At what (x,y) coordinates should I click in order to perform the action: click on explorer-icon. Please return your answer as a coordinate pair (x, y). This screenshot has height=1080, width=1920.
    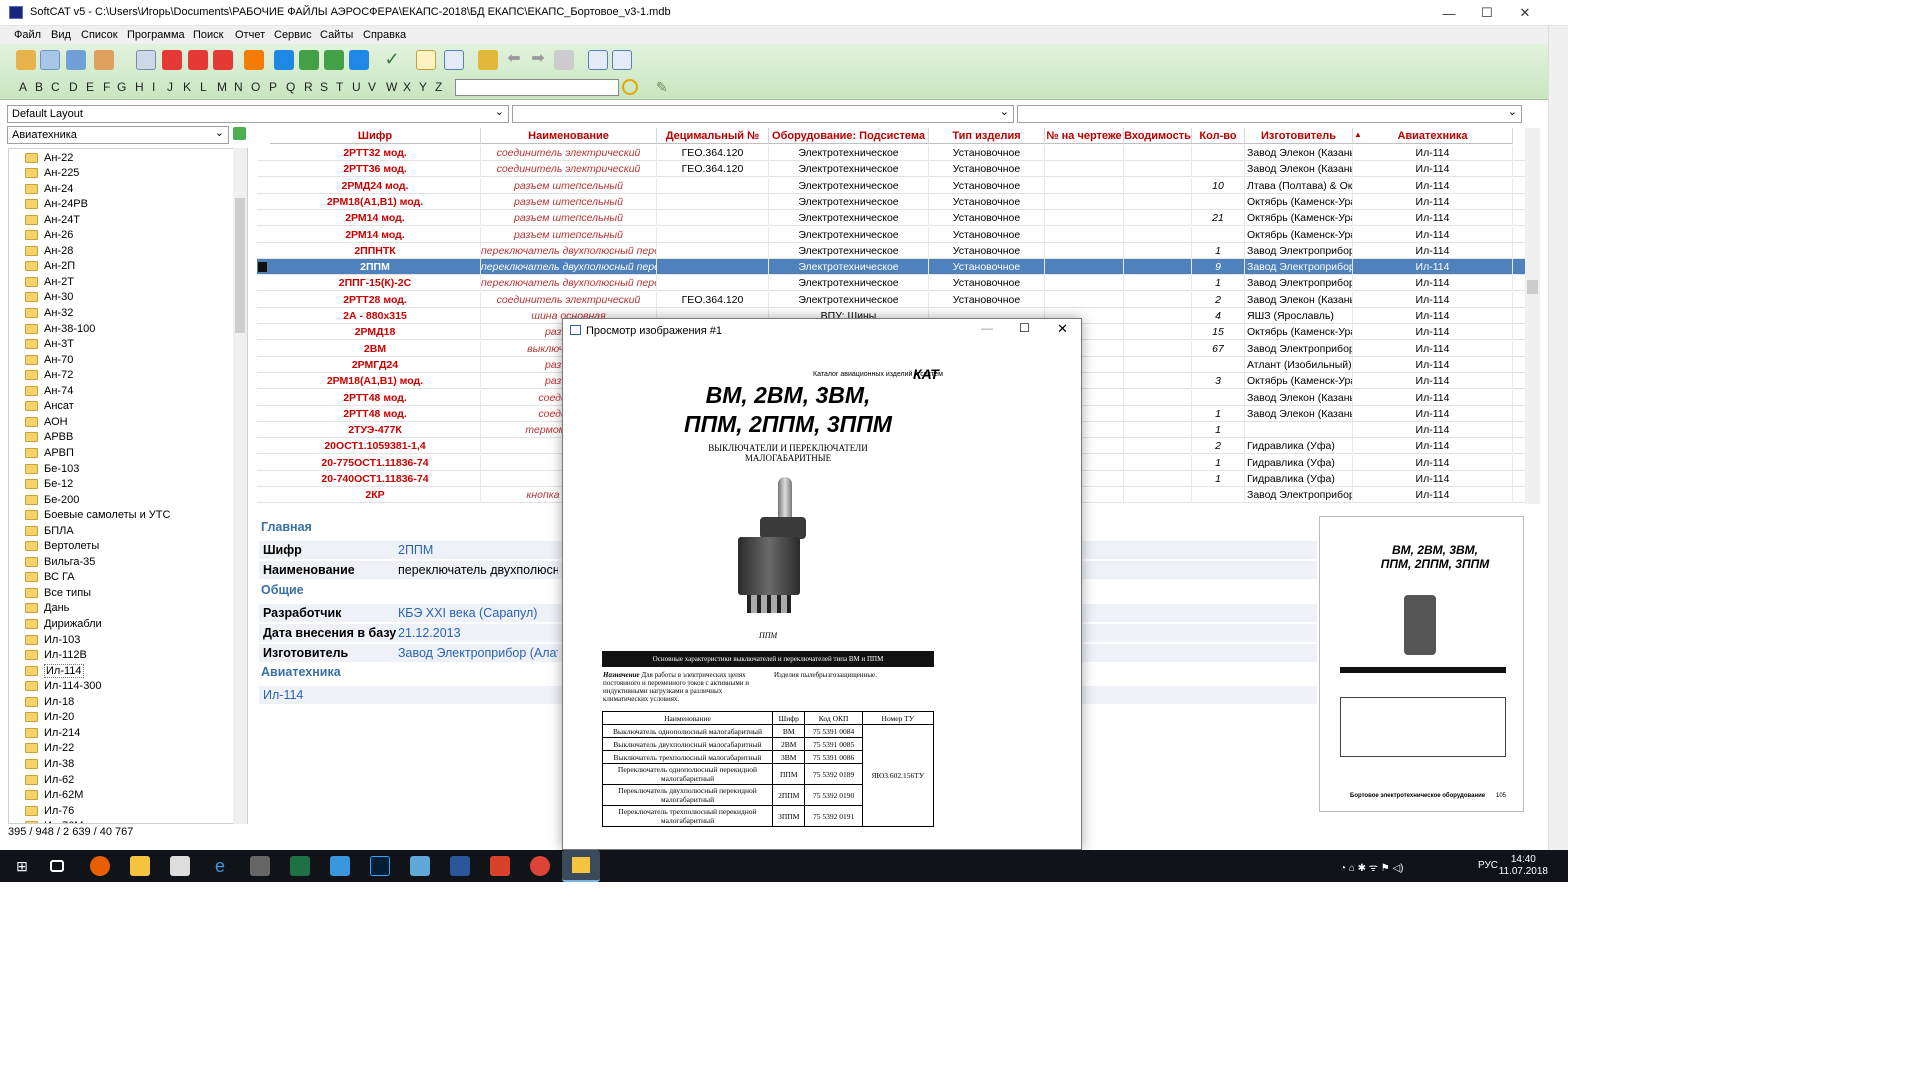
    Looking at the image, I should click on (140, 866).